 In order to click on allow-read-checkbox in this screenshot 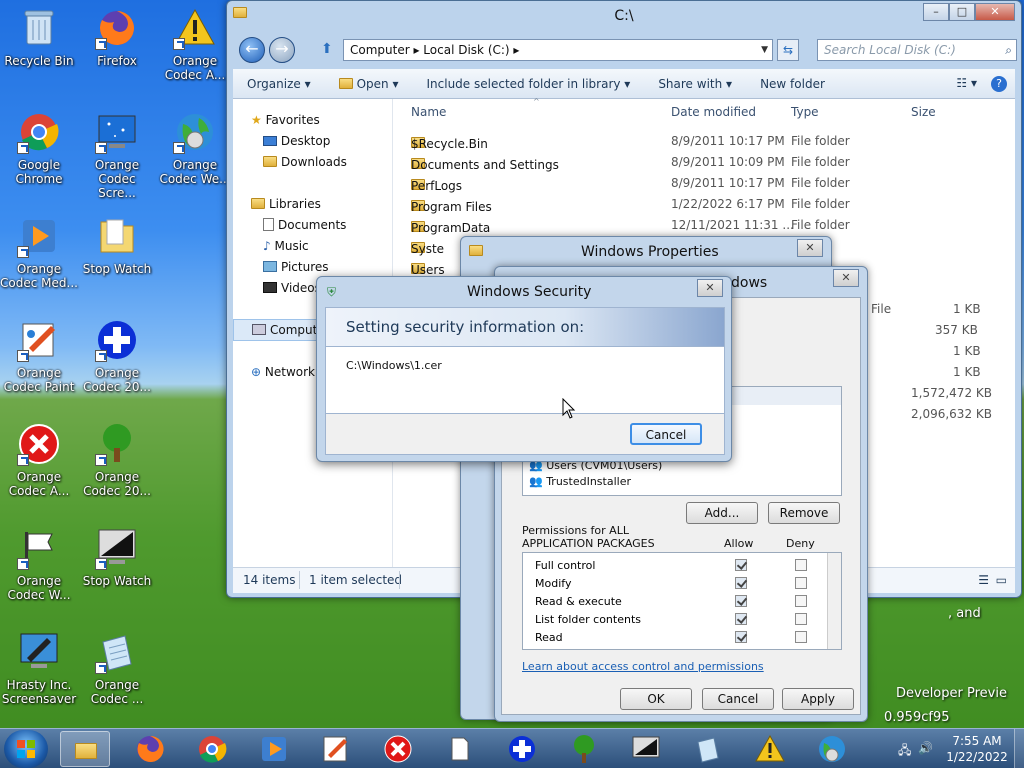, I will do `click(741, 637)`.